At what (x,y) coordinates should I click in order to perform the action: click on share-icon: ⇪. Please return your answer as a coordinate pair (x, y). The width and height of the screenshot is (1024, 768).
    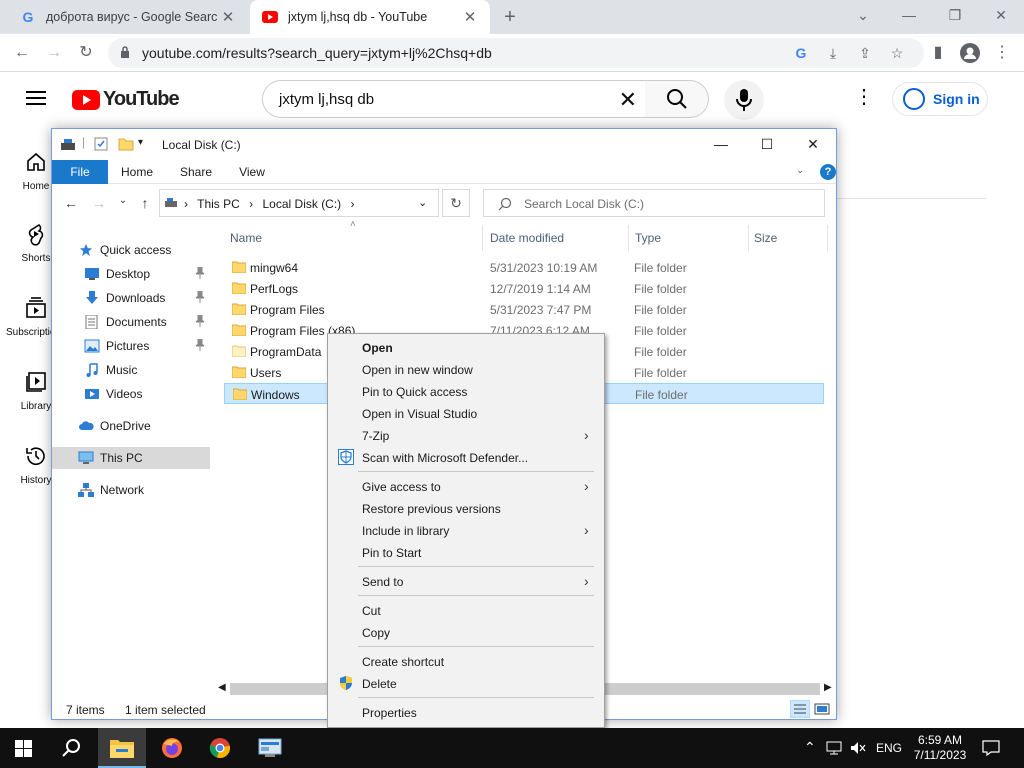
    Looking at the image, I should click on (865, 53).